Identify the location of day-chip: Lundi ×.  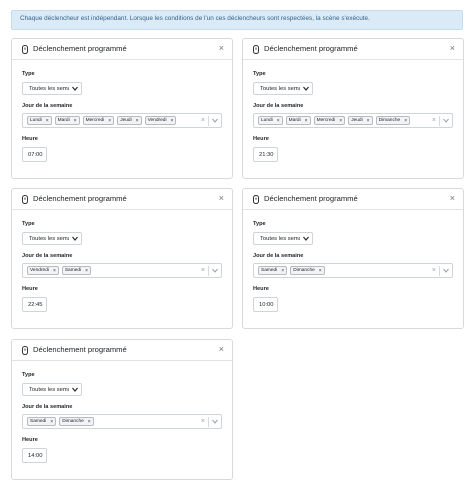
(39, 120).